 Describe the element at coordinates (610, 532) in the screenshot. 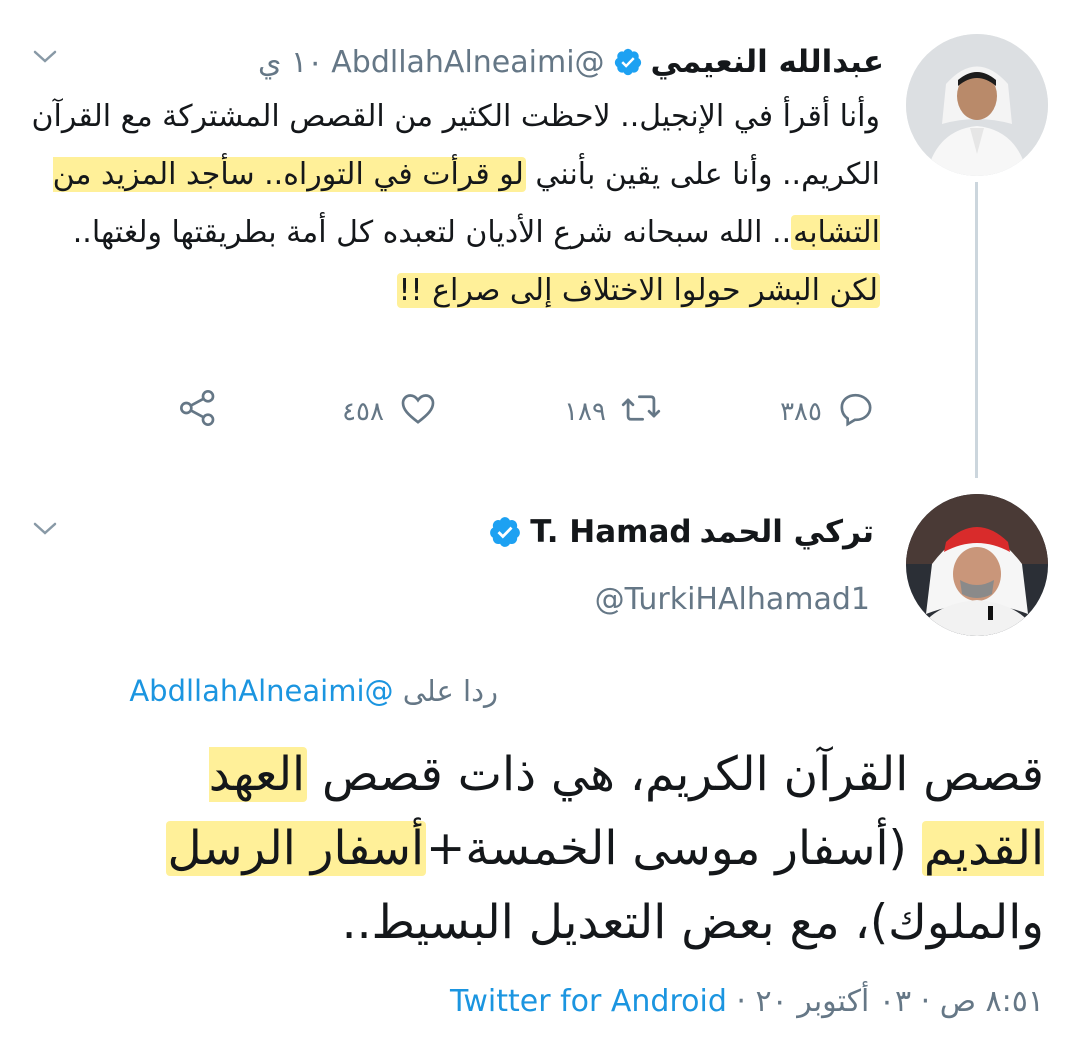

I see `author-name-latin: T. Hamad` at that location.